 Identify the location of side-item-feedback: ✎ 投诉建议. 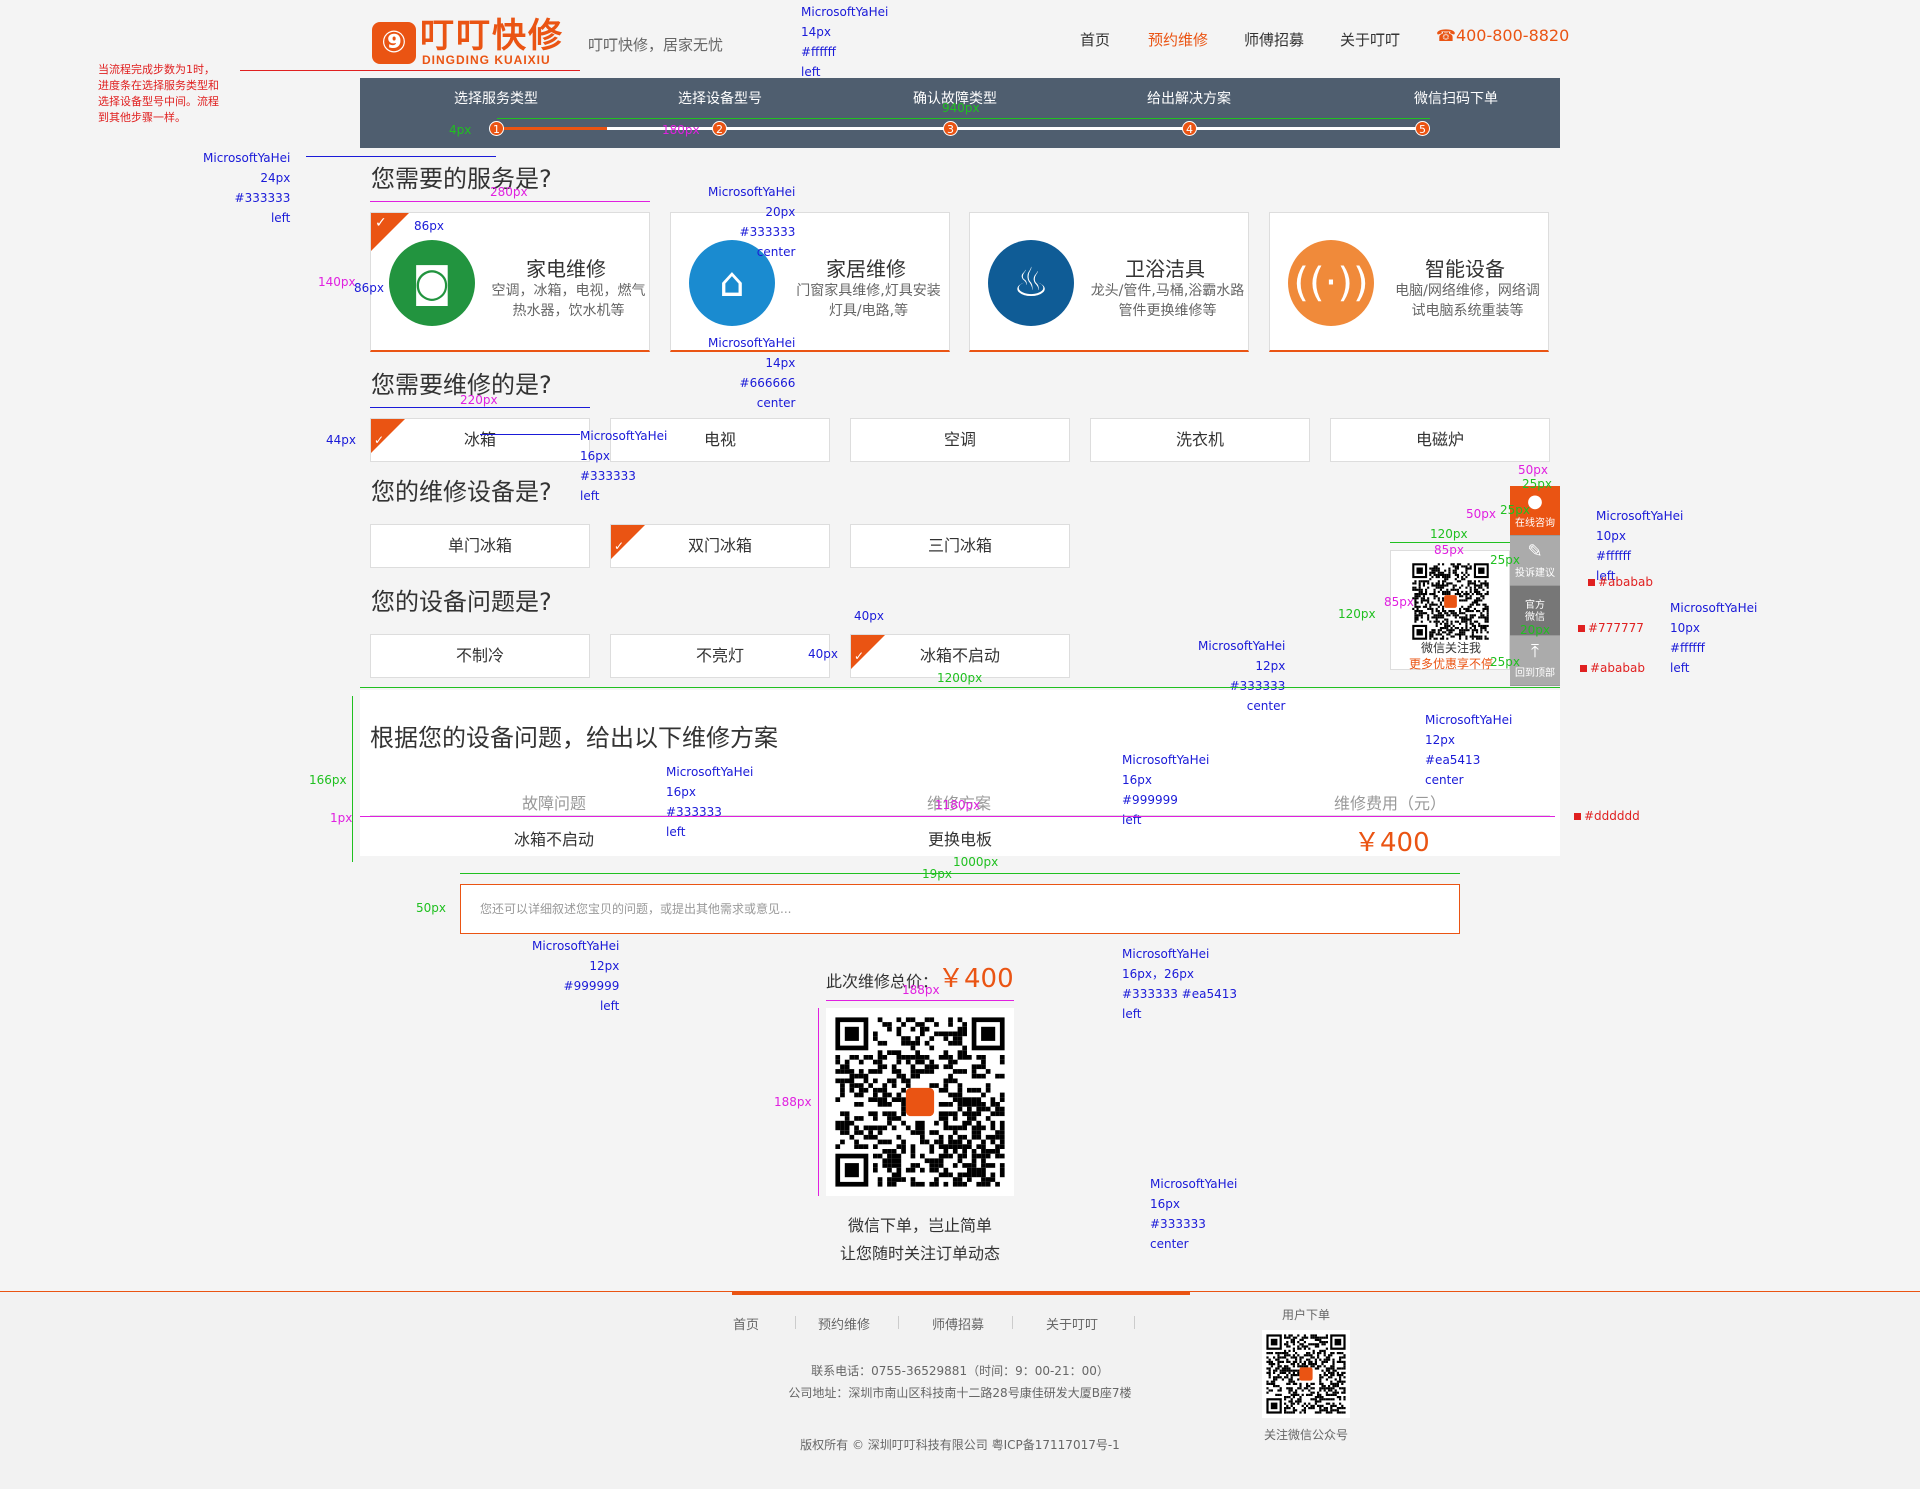
(1535, 561).